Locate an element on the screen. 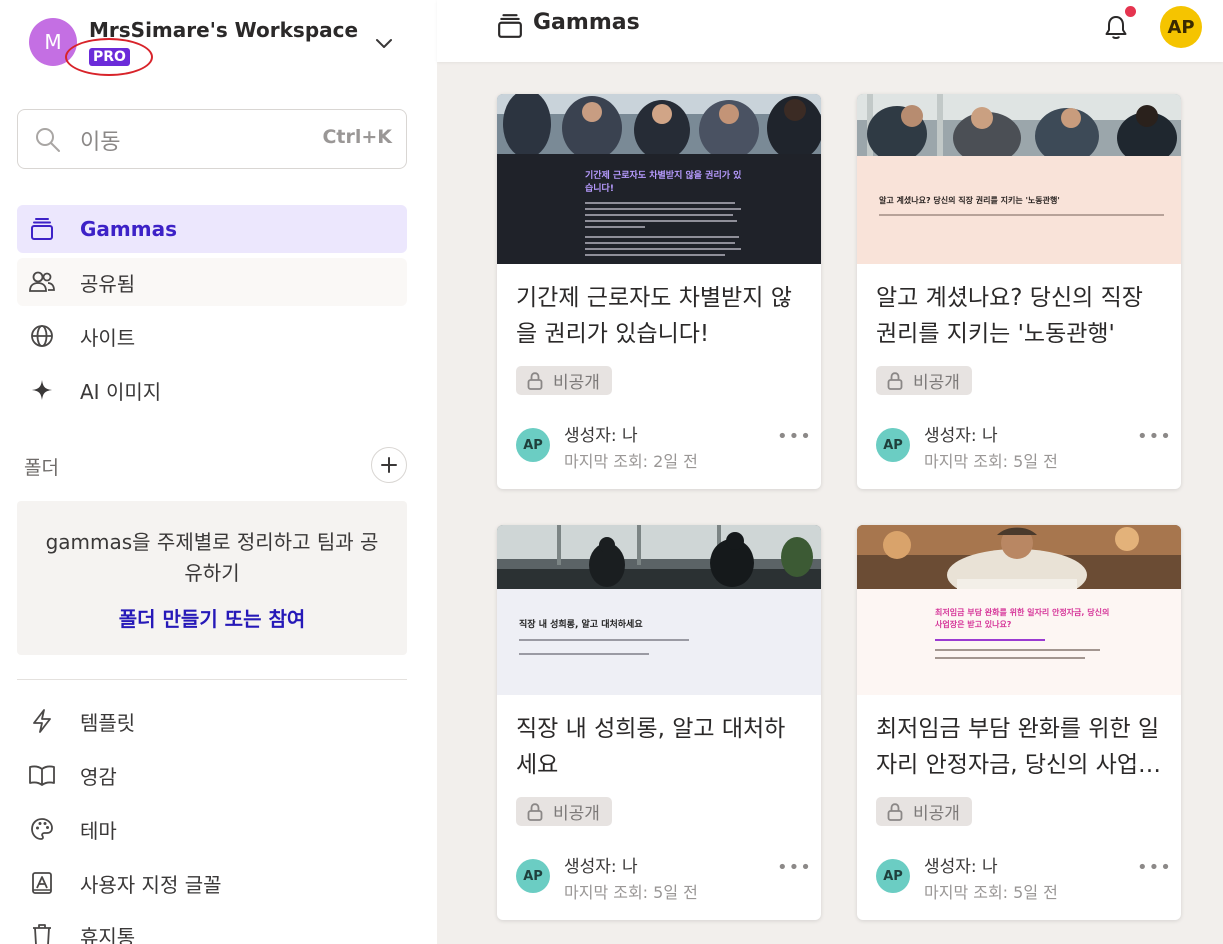  search-icon is located at coordinates (48, 140).